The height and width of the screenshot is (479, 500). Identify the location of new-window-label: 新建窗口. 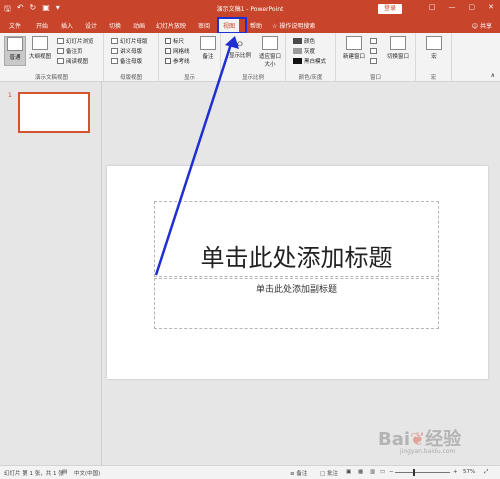
(353, 57).